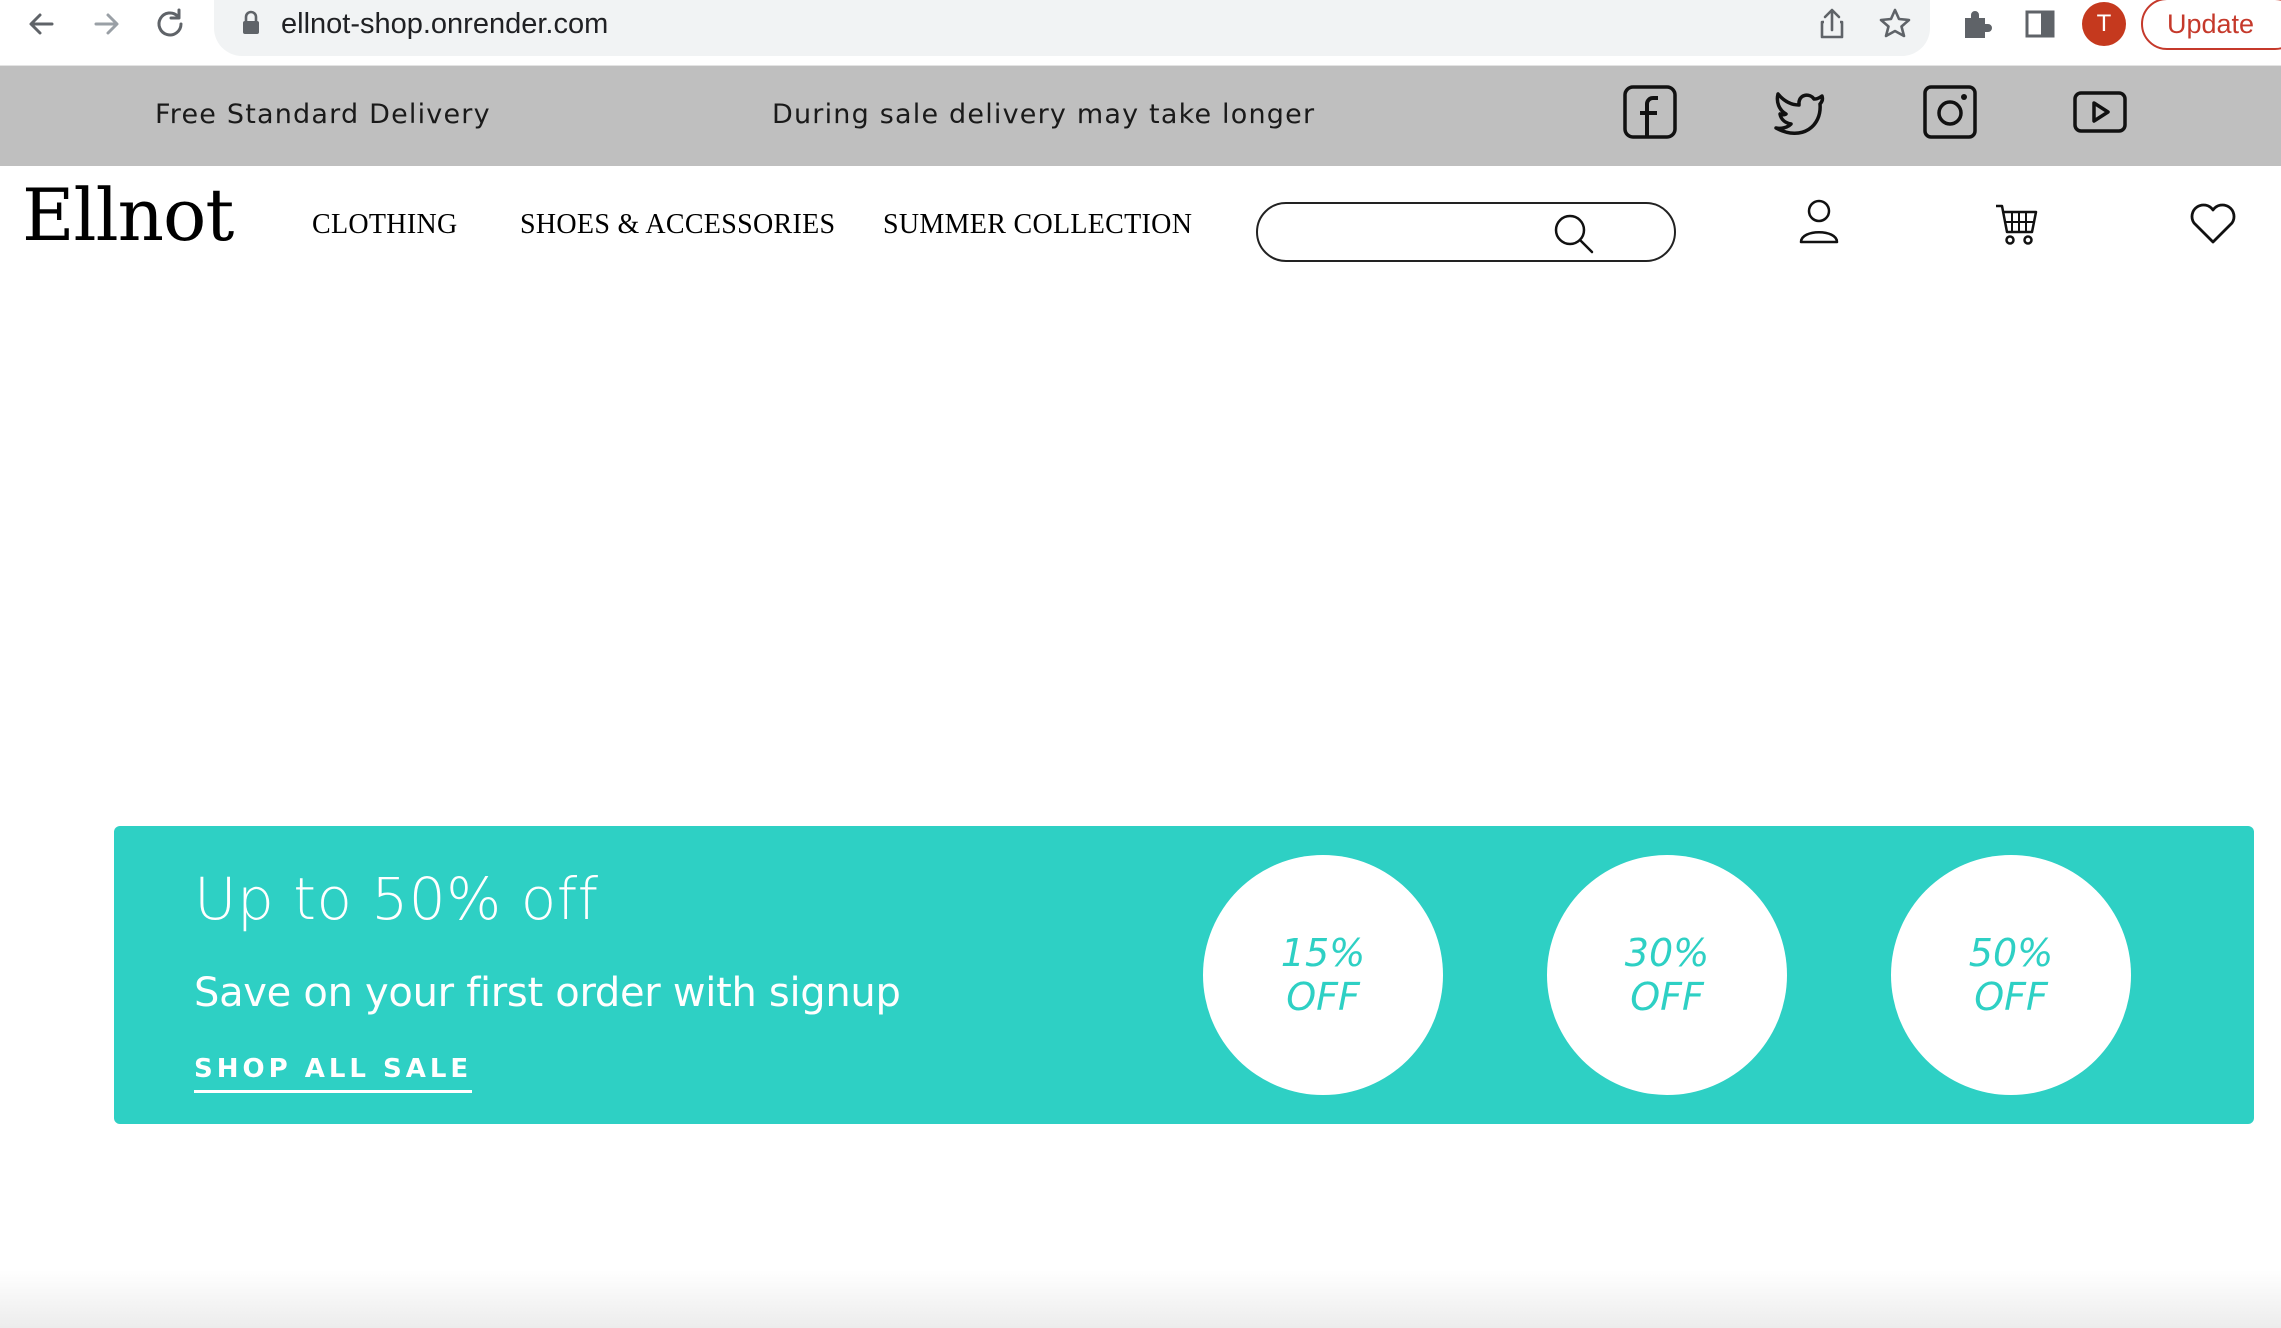  I want to click on browser-toolbar: ellnot-shop.onrender.com T Update, so click(1140, 33).